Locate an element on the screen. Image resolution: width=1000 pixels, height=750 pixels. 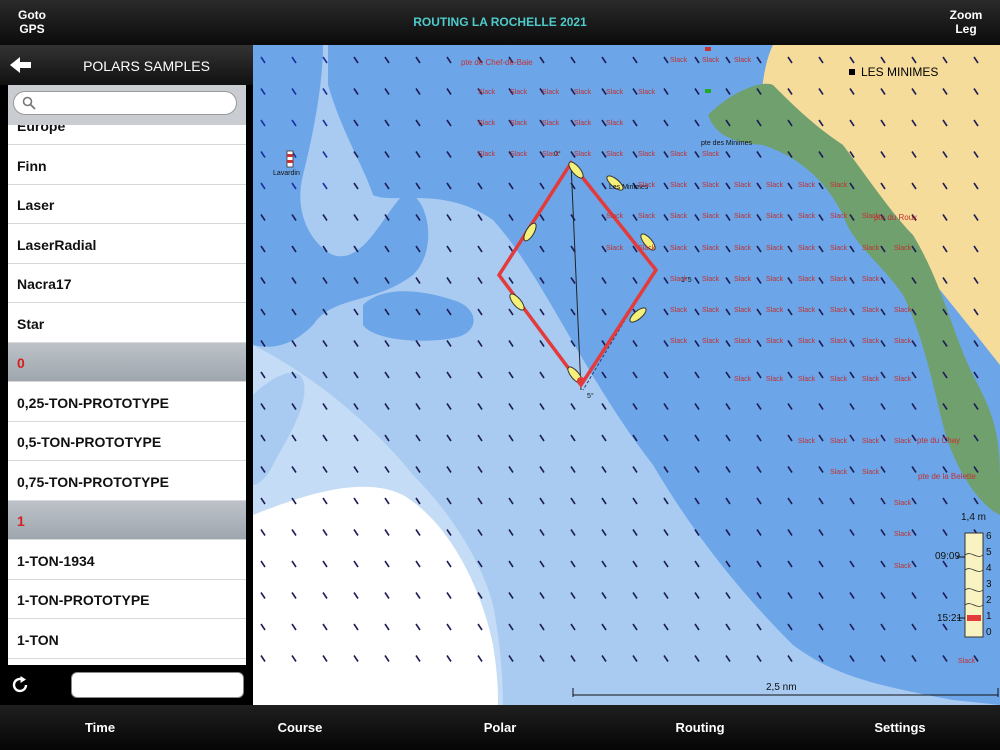
tab-polar: Polar is located at coordinates (500, 727).